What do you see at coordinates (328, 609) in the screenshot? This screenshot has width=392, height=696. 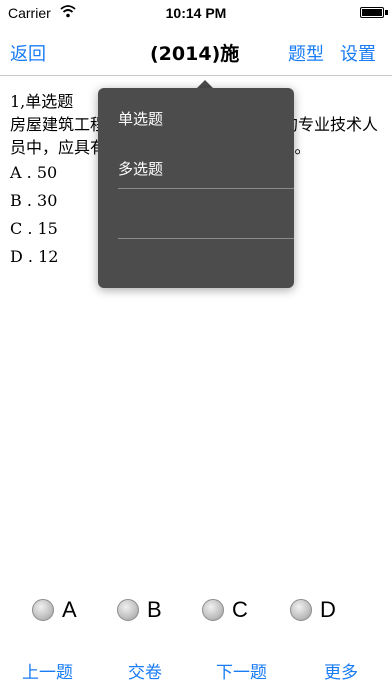 I see `choice-d-label: D` at bounding box center [328, 609].